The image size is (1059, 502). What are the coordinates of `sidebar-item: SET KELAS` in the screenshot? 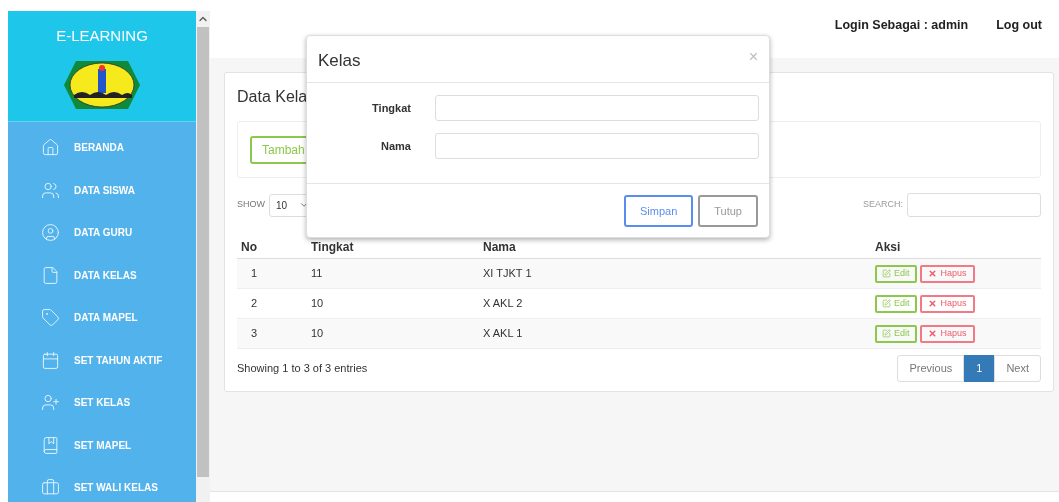 It's located at (102, 402).